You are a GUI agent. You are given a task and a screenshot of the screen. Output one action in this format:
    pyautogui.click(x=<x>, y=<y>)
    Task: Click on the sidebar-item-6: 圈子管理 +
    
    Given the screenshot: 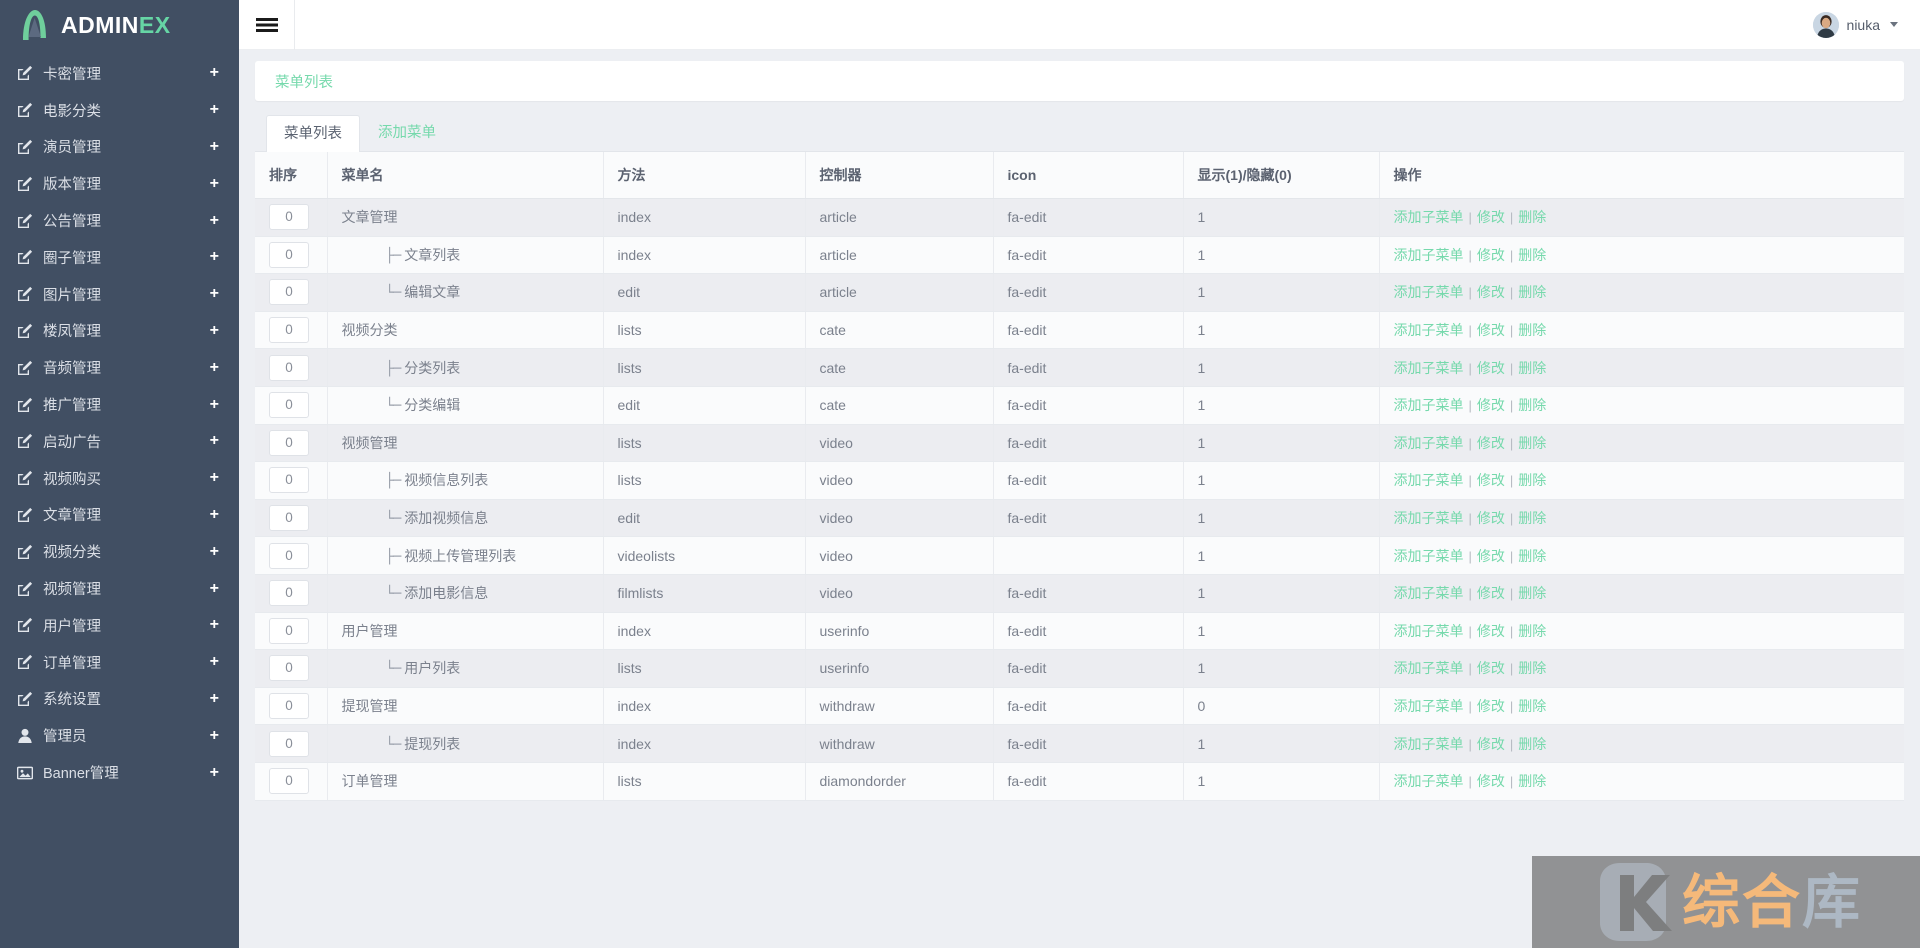 What is the action you would take?
    pyautogui.click(x=119, y=257)
    